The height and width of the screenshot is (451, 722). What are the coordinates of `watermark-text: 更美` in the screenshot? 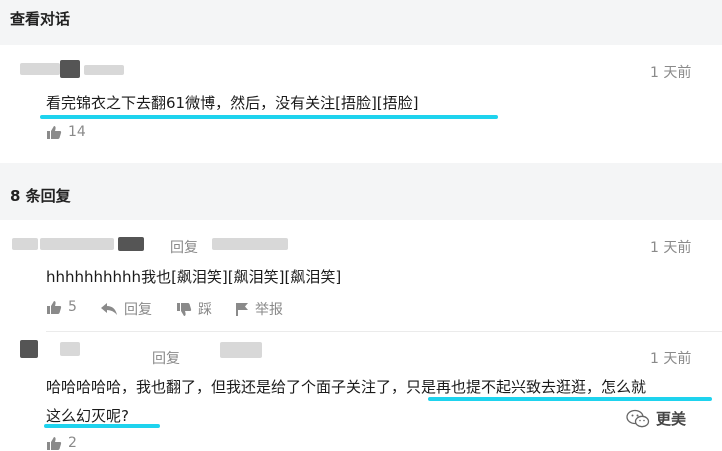 It's located at (671, 419).